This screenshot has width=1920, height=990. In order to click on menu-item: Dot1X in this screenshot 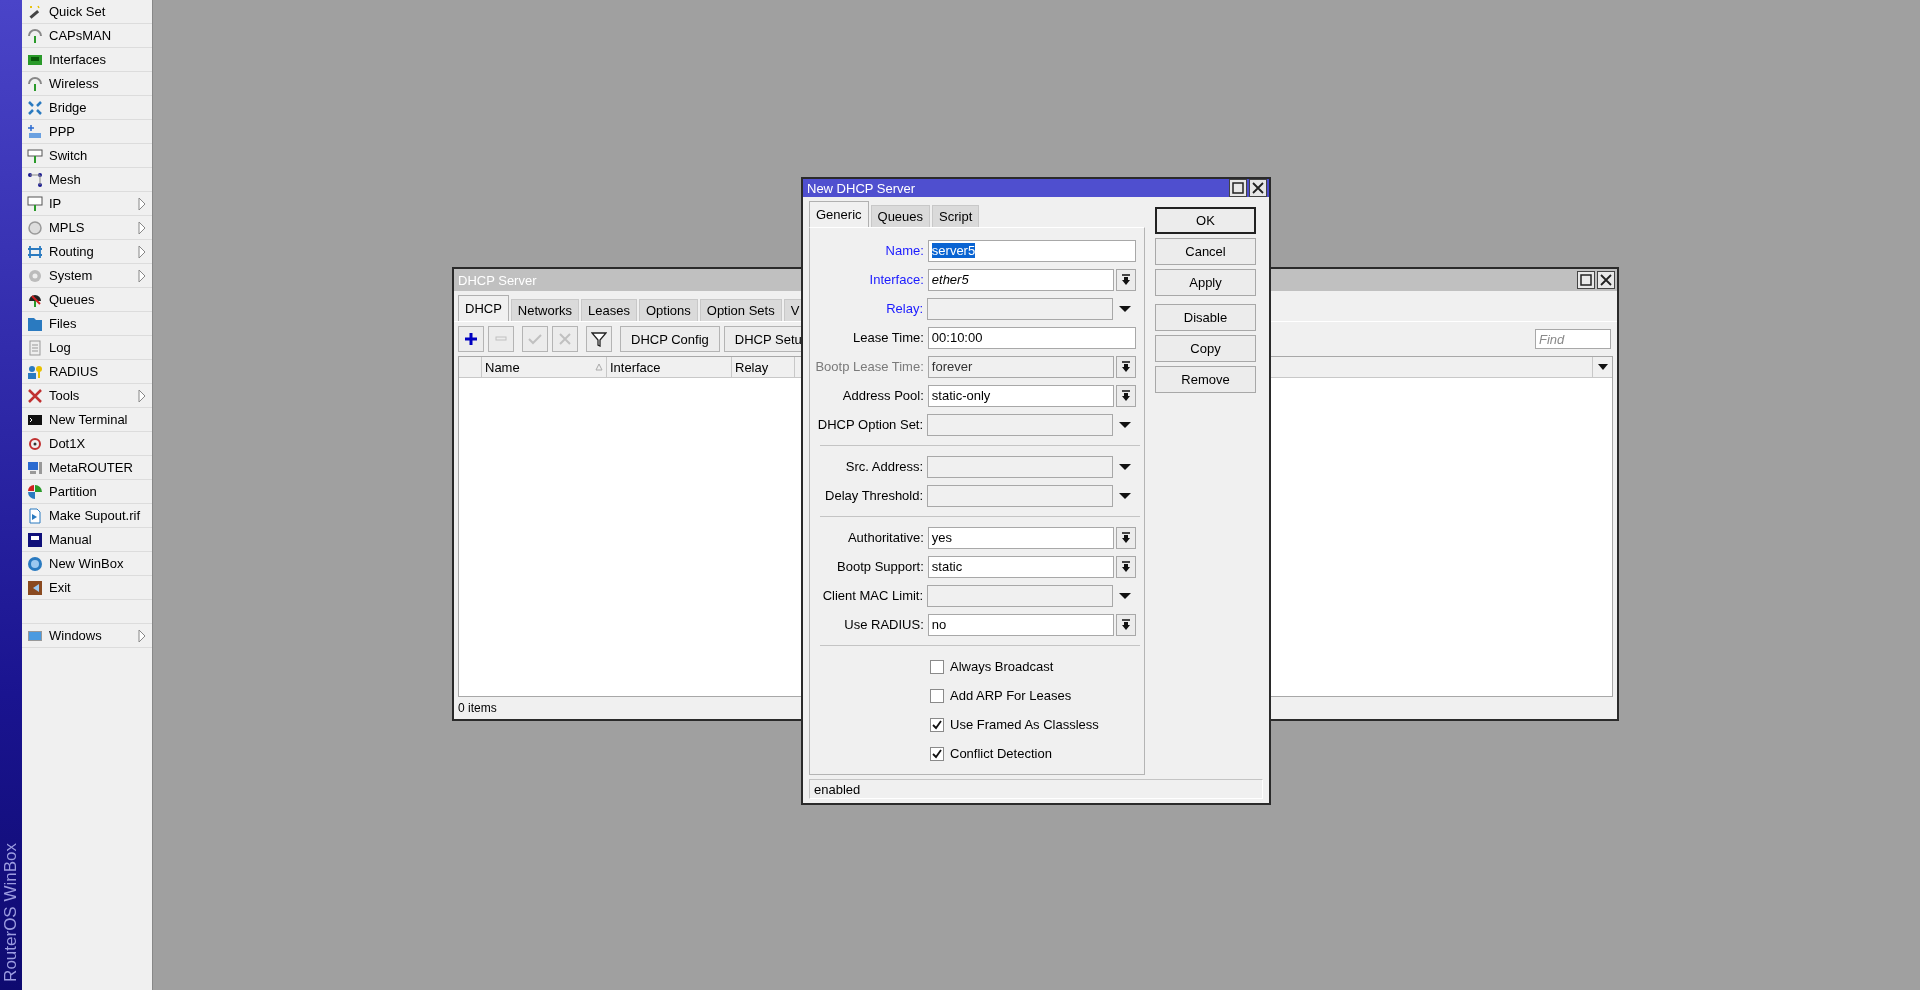, I will do `click(87, 444)`.